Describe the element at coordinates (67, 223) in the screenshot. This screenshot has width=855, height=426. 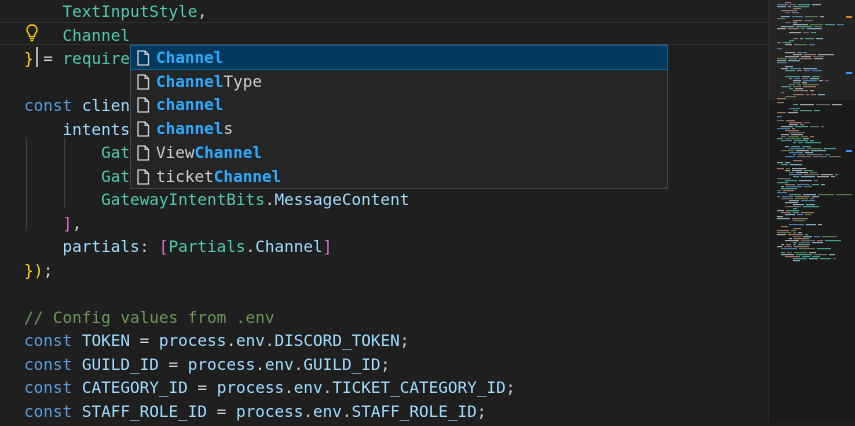
I see `code-token: ]` at that location.